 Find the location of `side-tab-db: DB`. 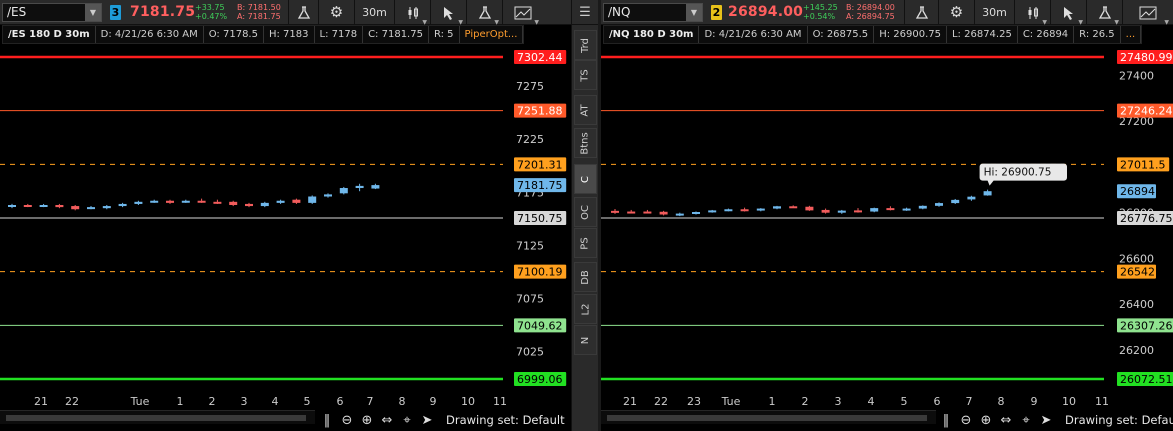

side-tab-db: DB is located at coordinates (585, 277).